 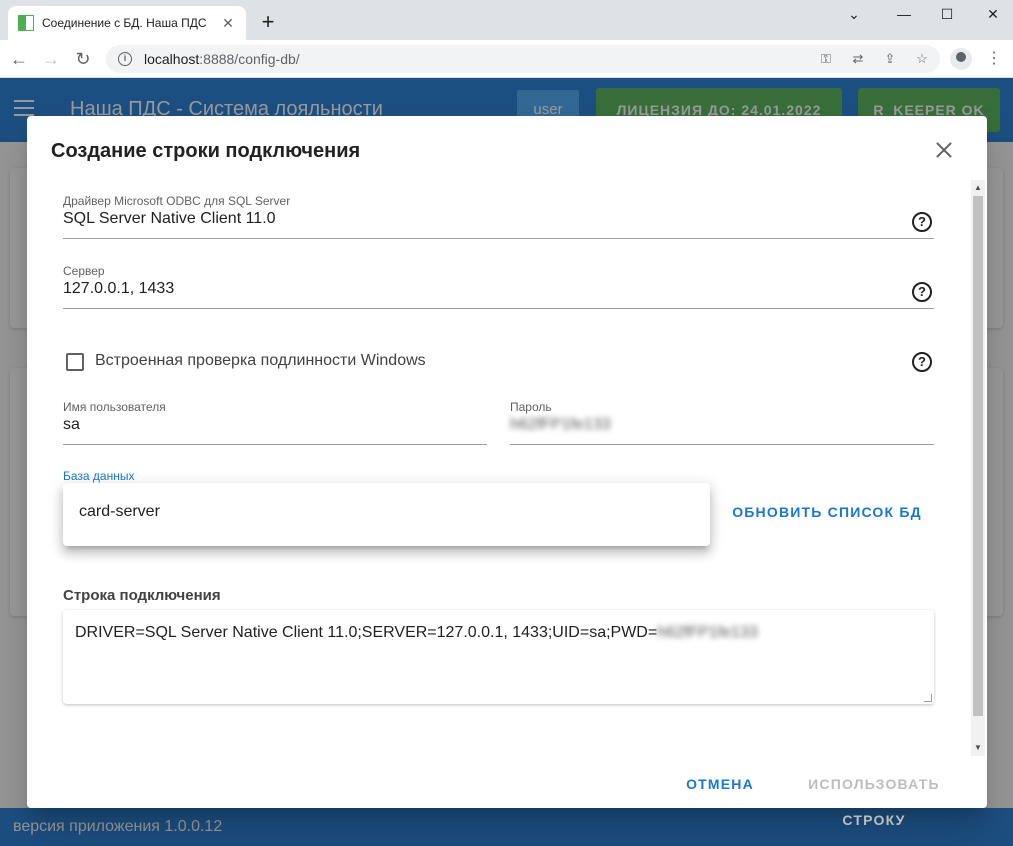 What do you see at coordinates (922, 222) in the screenshot?
I see `driver-help-icon: ?` at bounding box center [922, 222].